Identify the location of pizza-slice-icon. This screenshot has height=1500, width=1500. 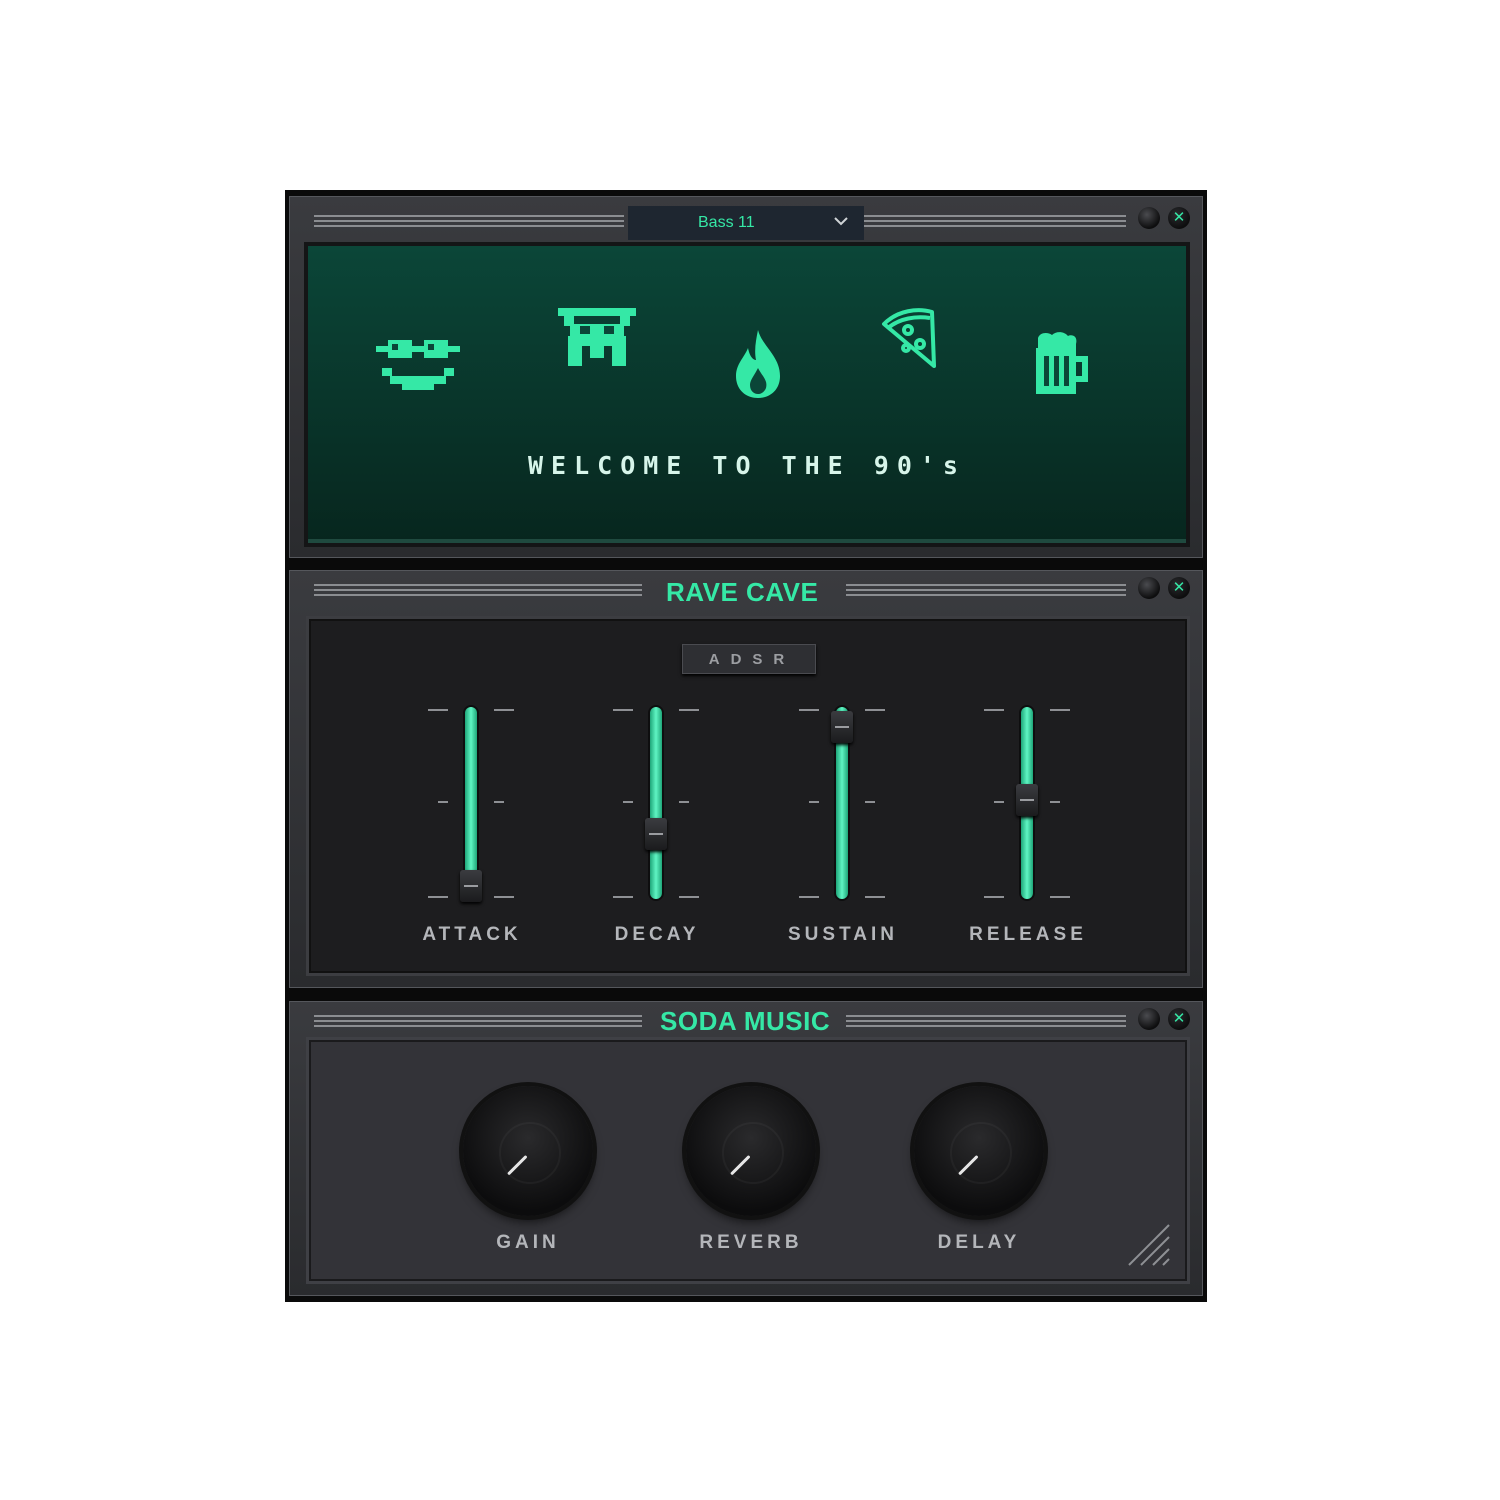
(909, 338).